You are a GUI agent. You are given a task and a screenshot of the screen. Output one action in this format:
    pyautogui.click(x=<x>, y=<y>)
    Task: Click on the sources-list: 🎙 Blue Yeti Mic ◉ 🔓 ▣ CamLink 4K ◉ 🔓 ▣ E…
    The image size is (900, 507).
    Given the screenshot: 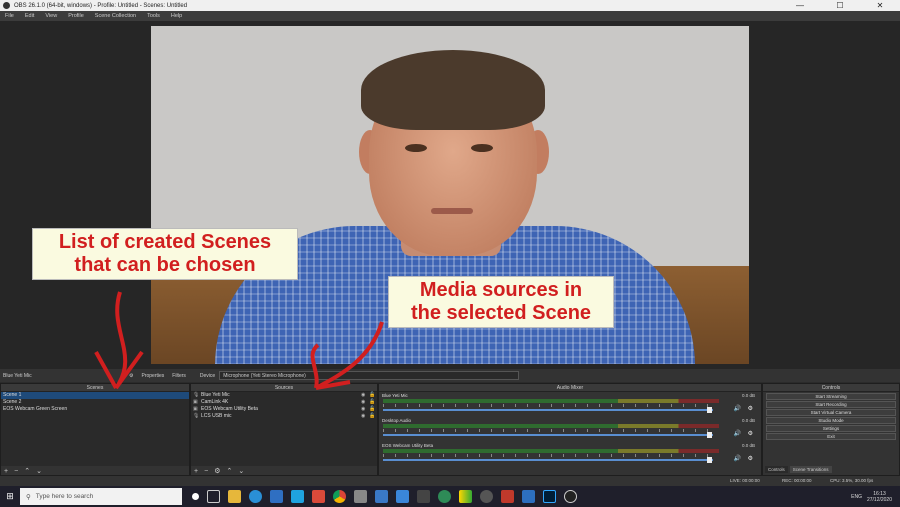 What is the action you would take?
    pyautogui.click(x=284, y=429)
    